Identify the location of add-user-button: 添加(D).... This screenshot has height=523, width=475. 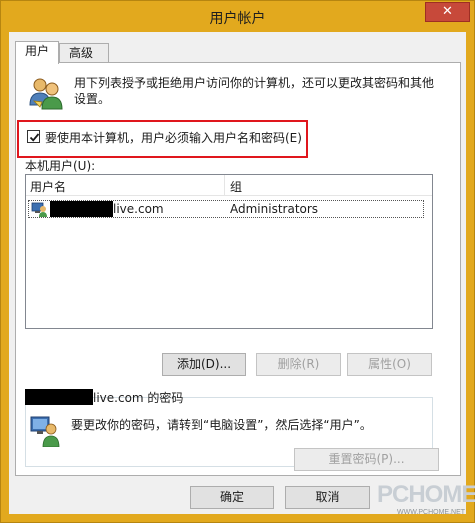
(204, 364).